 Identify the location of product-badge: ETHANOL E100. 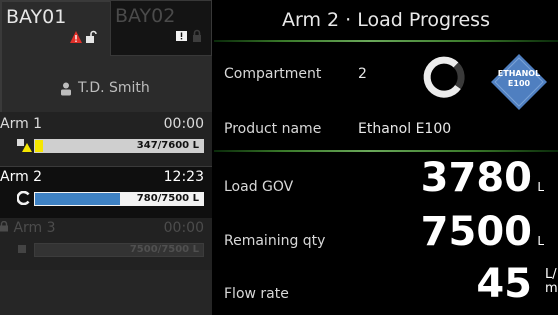
(519, 82).